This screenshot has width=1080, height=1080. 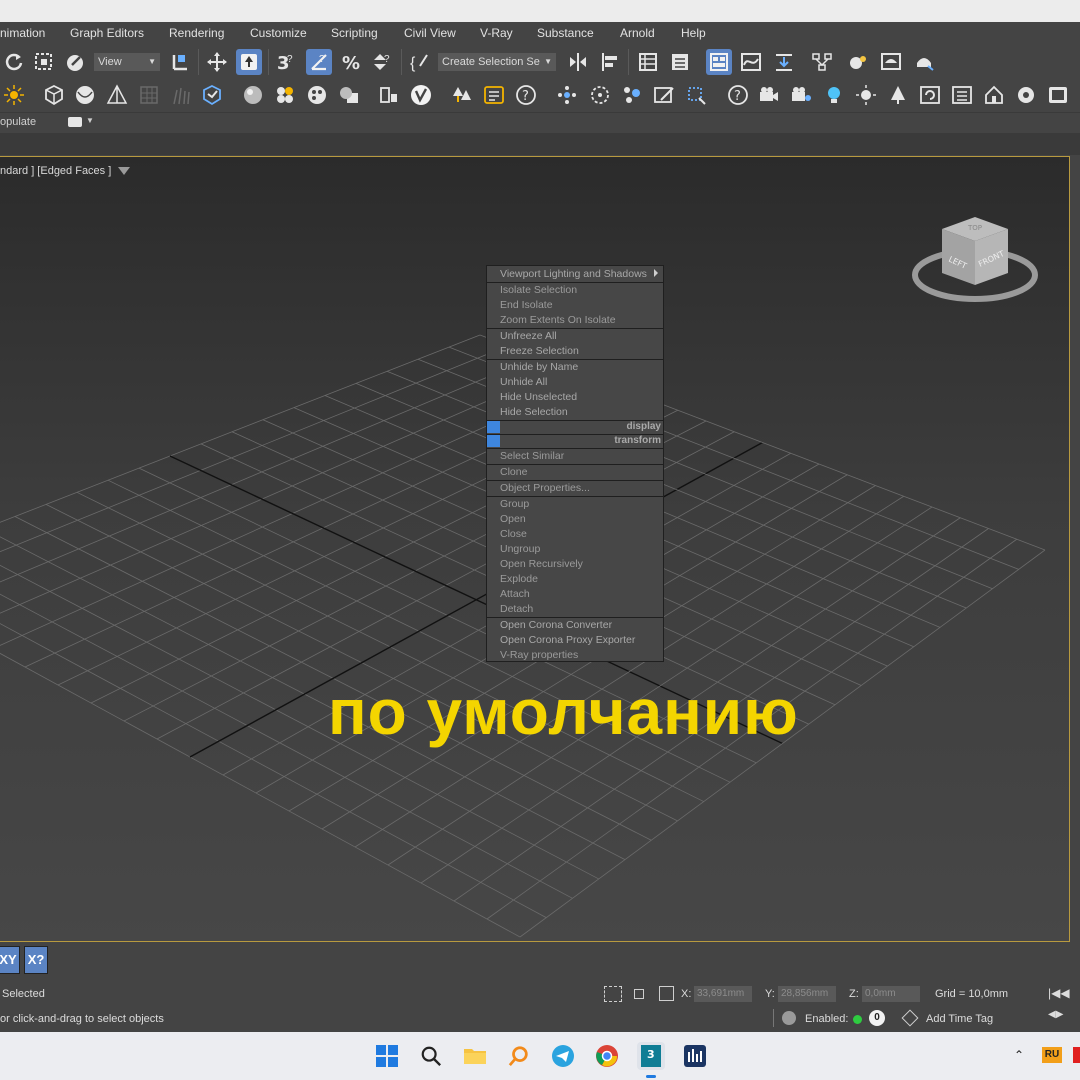 What do you see at coordinates (85, 95) in the screenshot?
I see `sphere-icon` at bounding box center [85, 95].